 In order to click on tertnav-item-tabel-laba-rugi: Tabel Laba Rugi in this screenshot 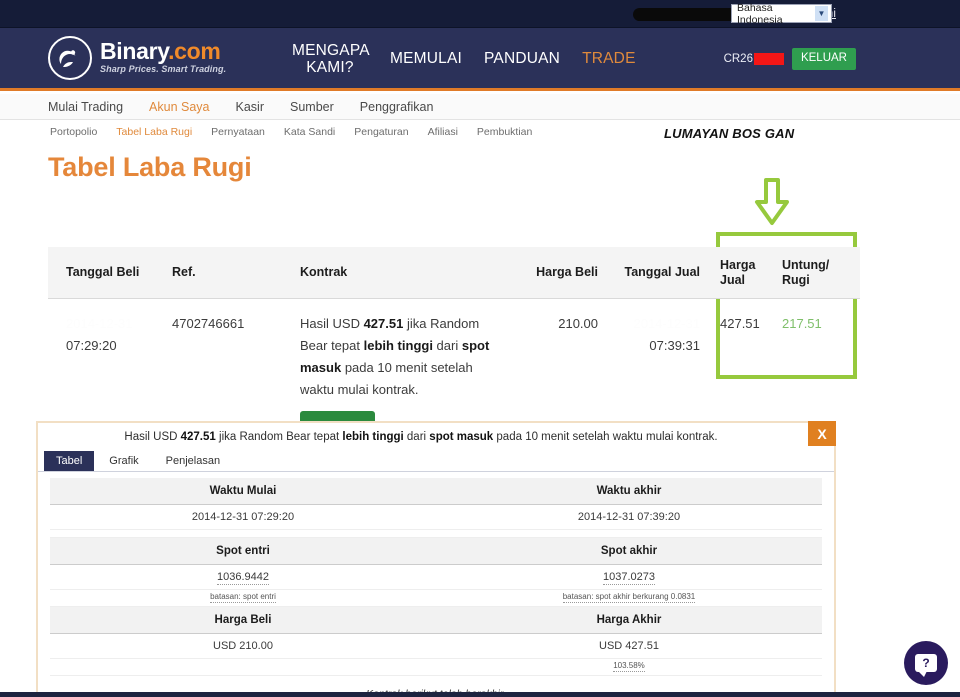, I will do `click(154, 132)`.